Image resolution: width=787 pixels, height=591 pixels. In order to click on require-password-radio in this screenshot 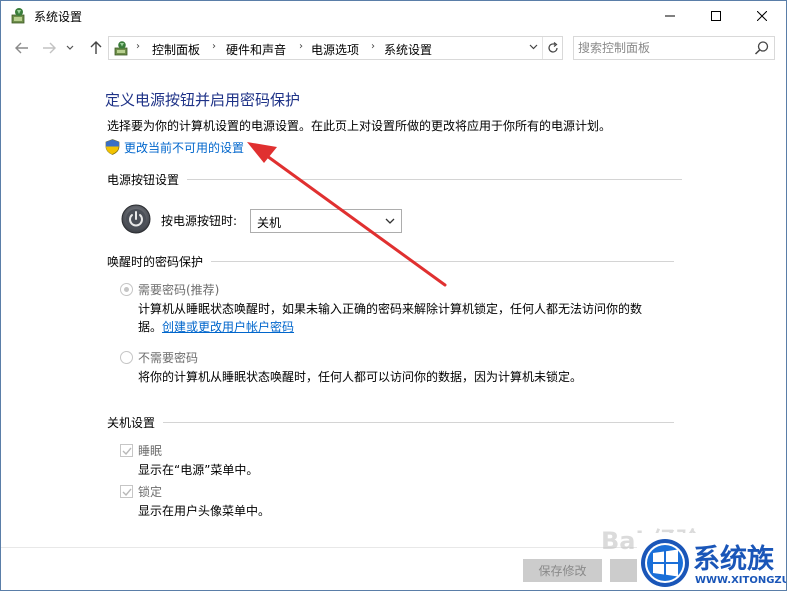, I will do `click(126, 289)`.